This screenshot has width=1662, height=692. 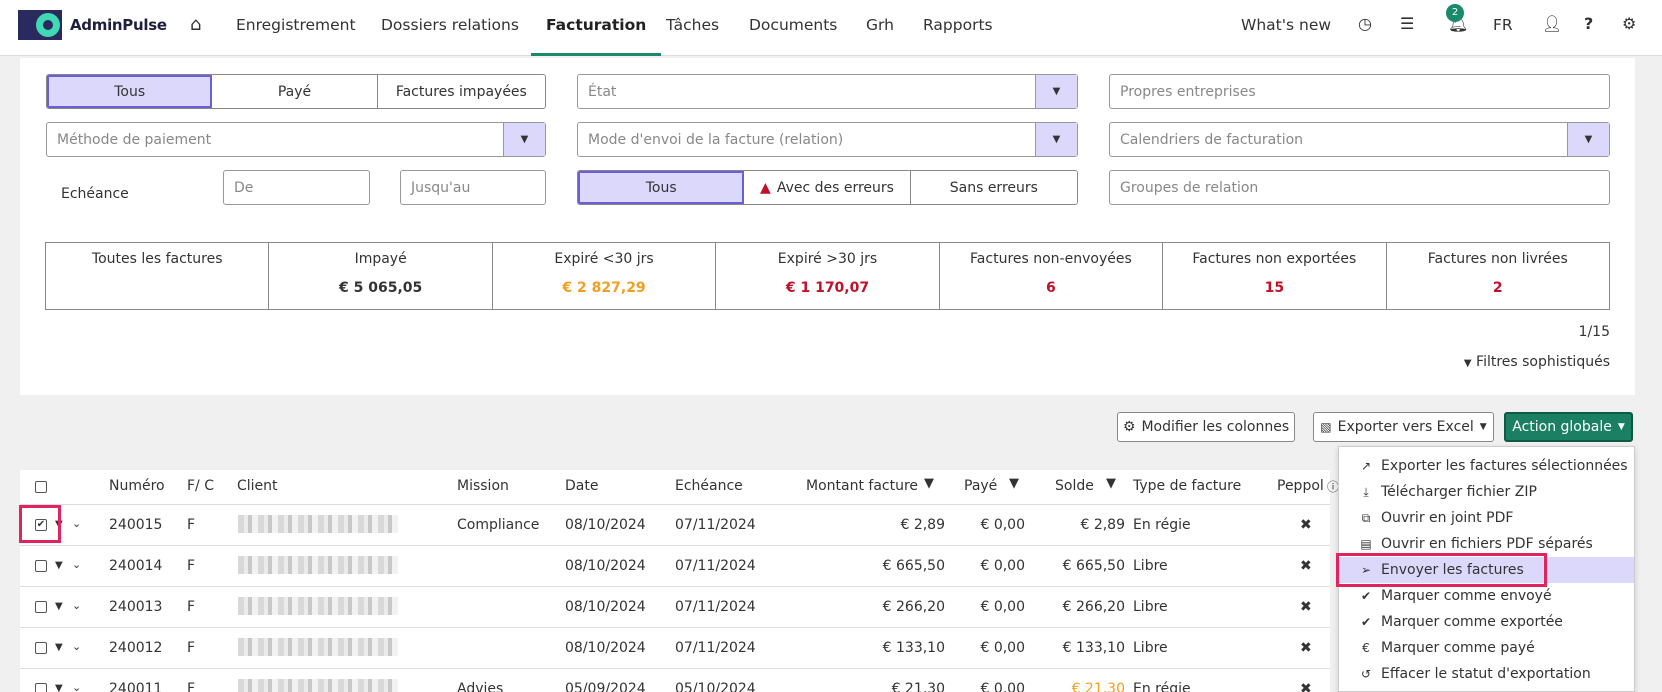 I want to click on col-fc: F/ C, so click(x=200, y=486).